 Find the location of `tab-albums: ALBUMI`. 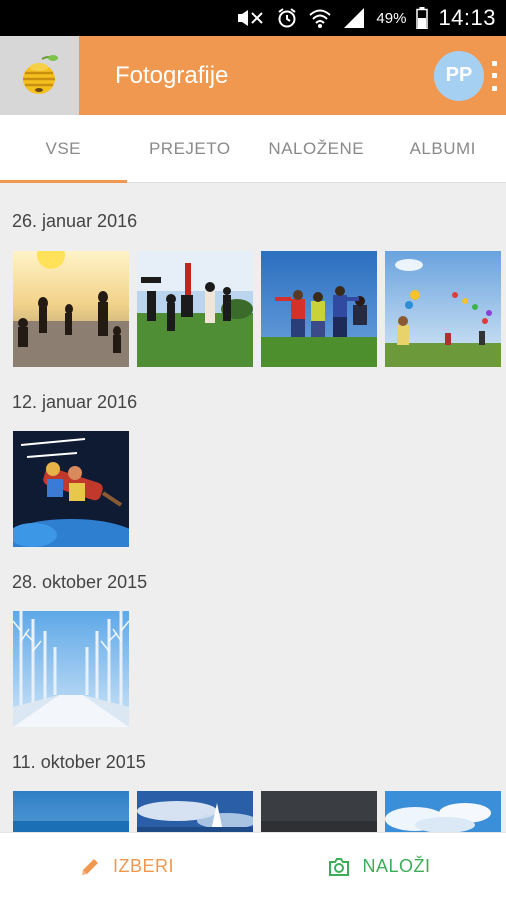

tab-albums: ALBUMI is located at coordinates (443, 148).